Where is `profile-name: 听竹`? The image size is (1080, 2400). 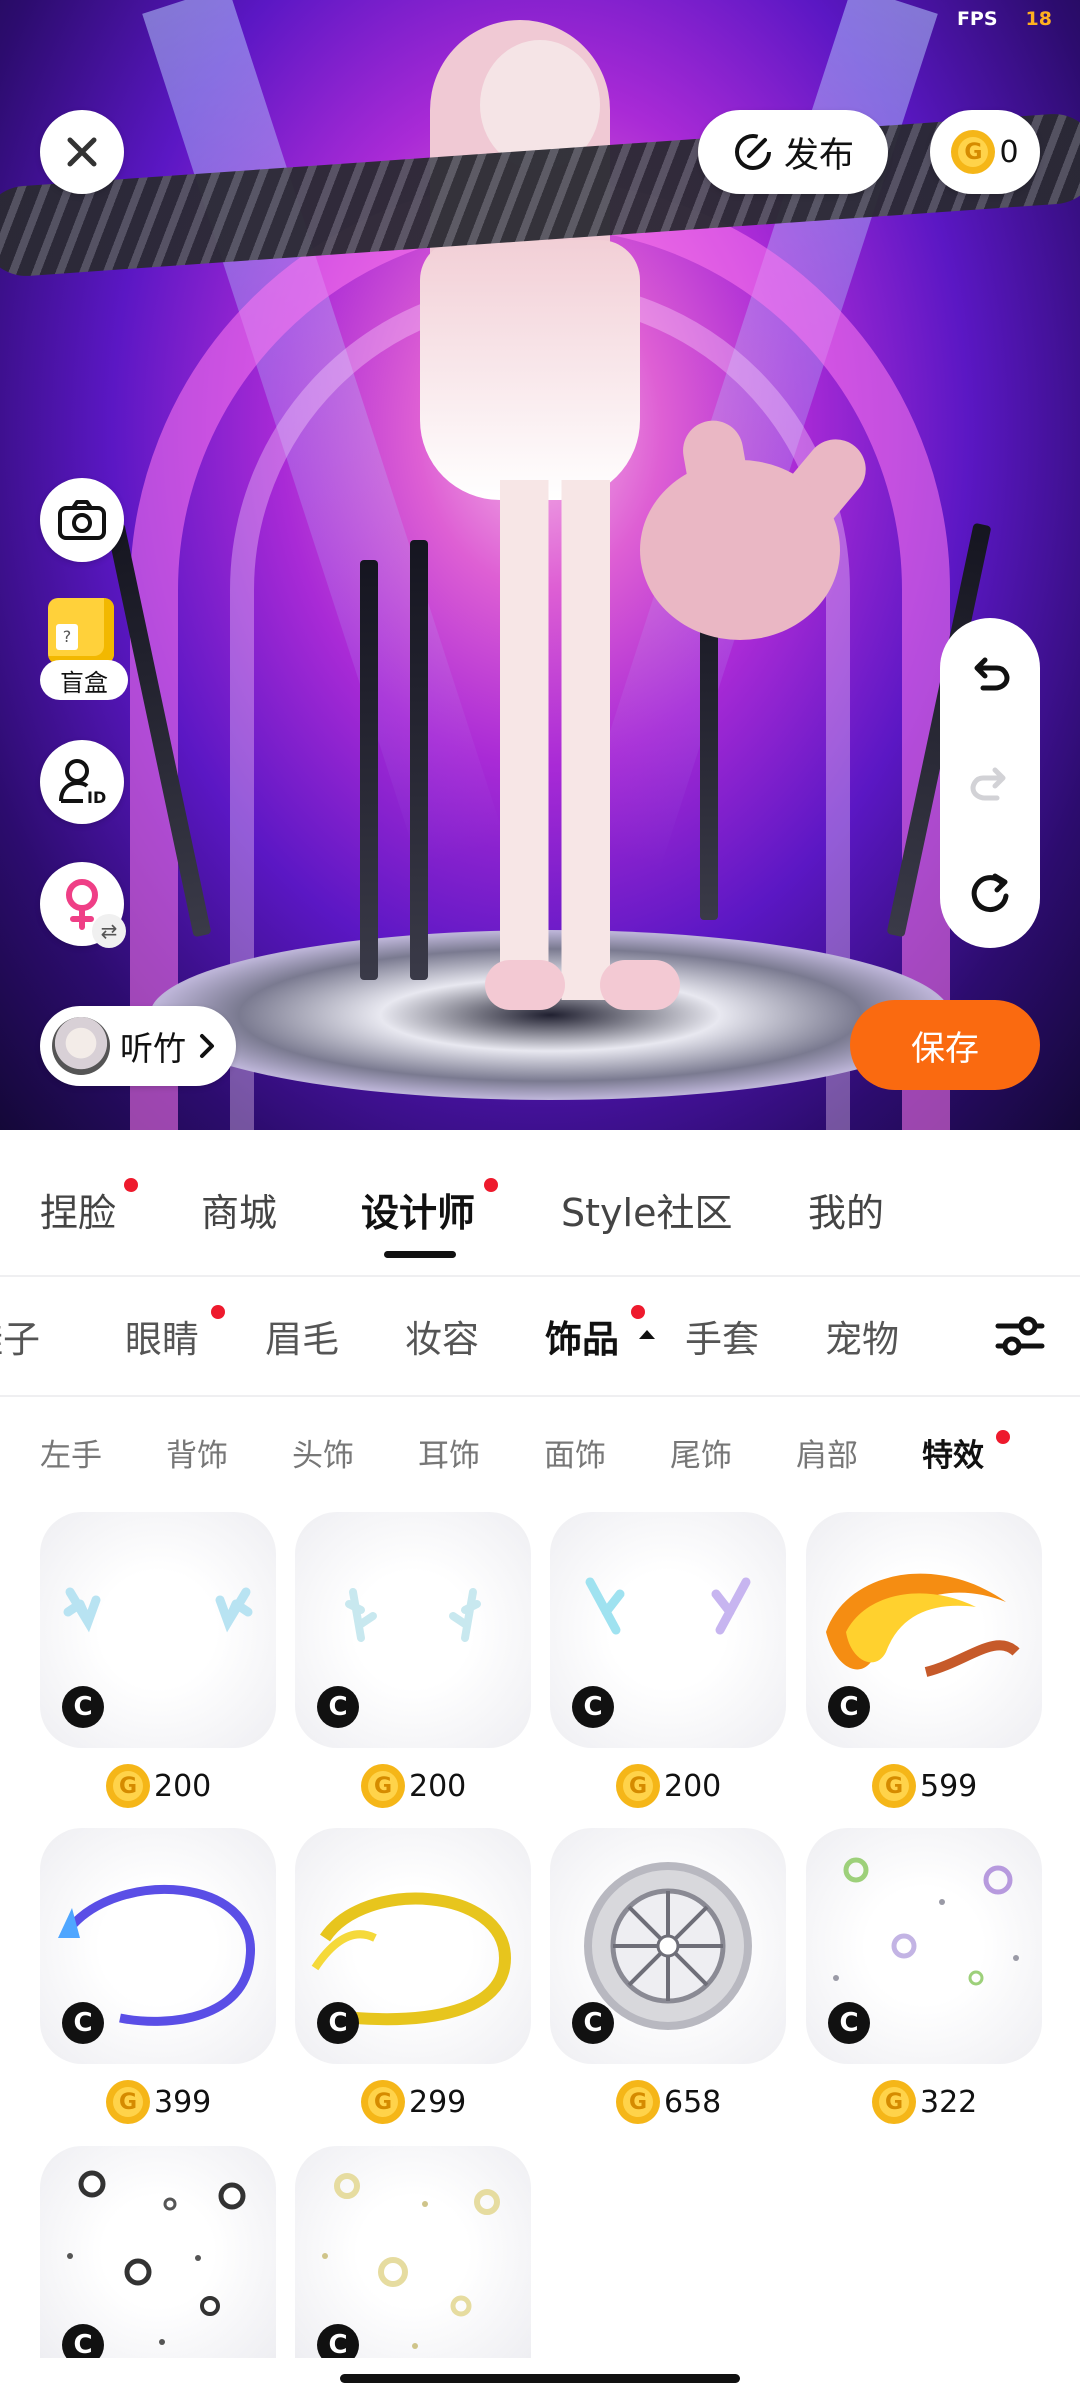 profile-name: 听竹 is located at coordinates (153, 1048).